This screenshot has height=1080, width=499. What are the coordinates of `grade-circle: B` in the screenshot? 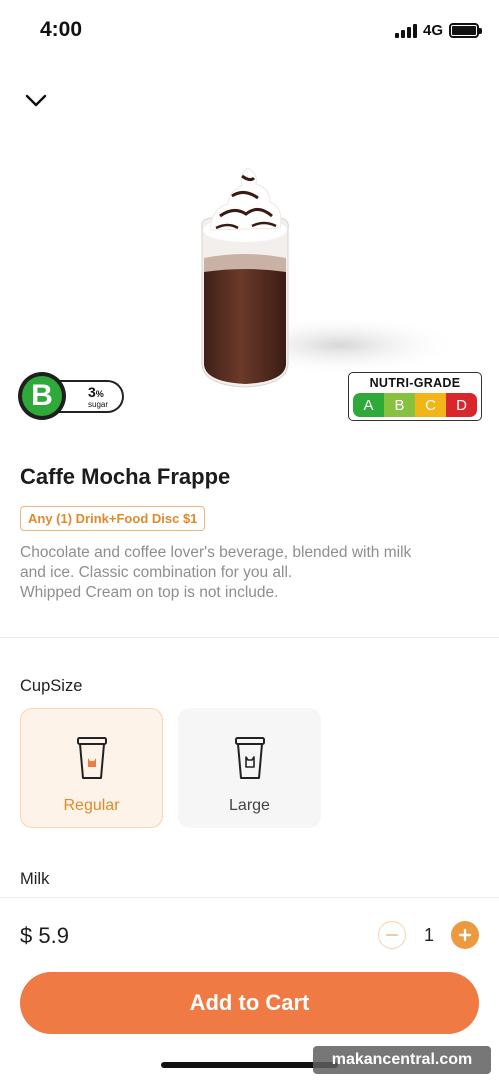 It's located at (42, 396).